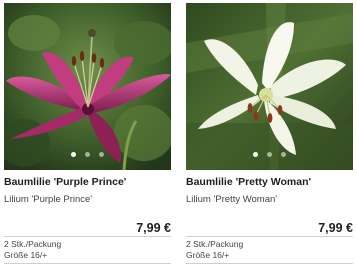  Describe the element at coordinates (48, 199) in the screenshot. I see `product-latin-name: Lilium 'Purple Prince'` at that location.